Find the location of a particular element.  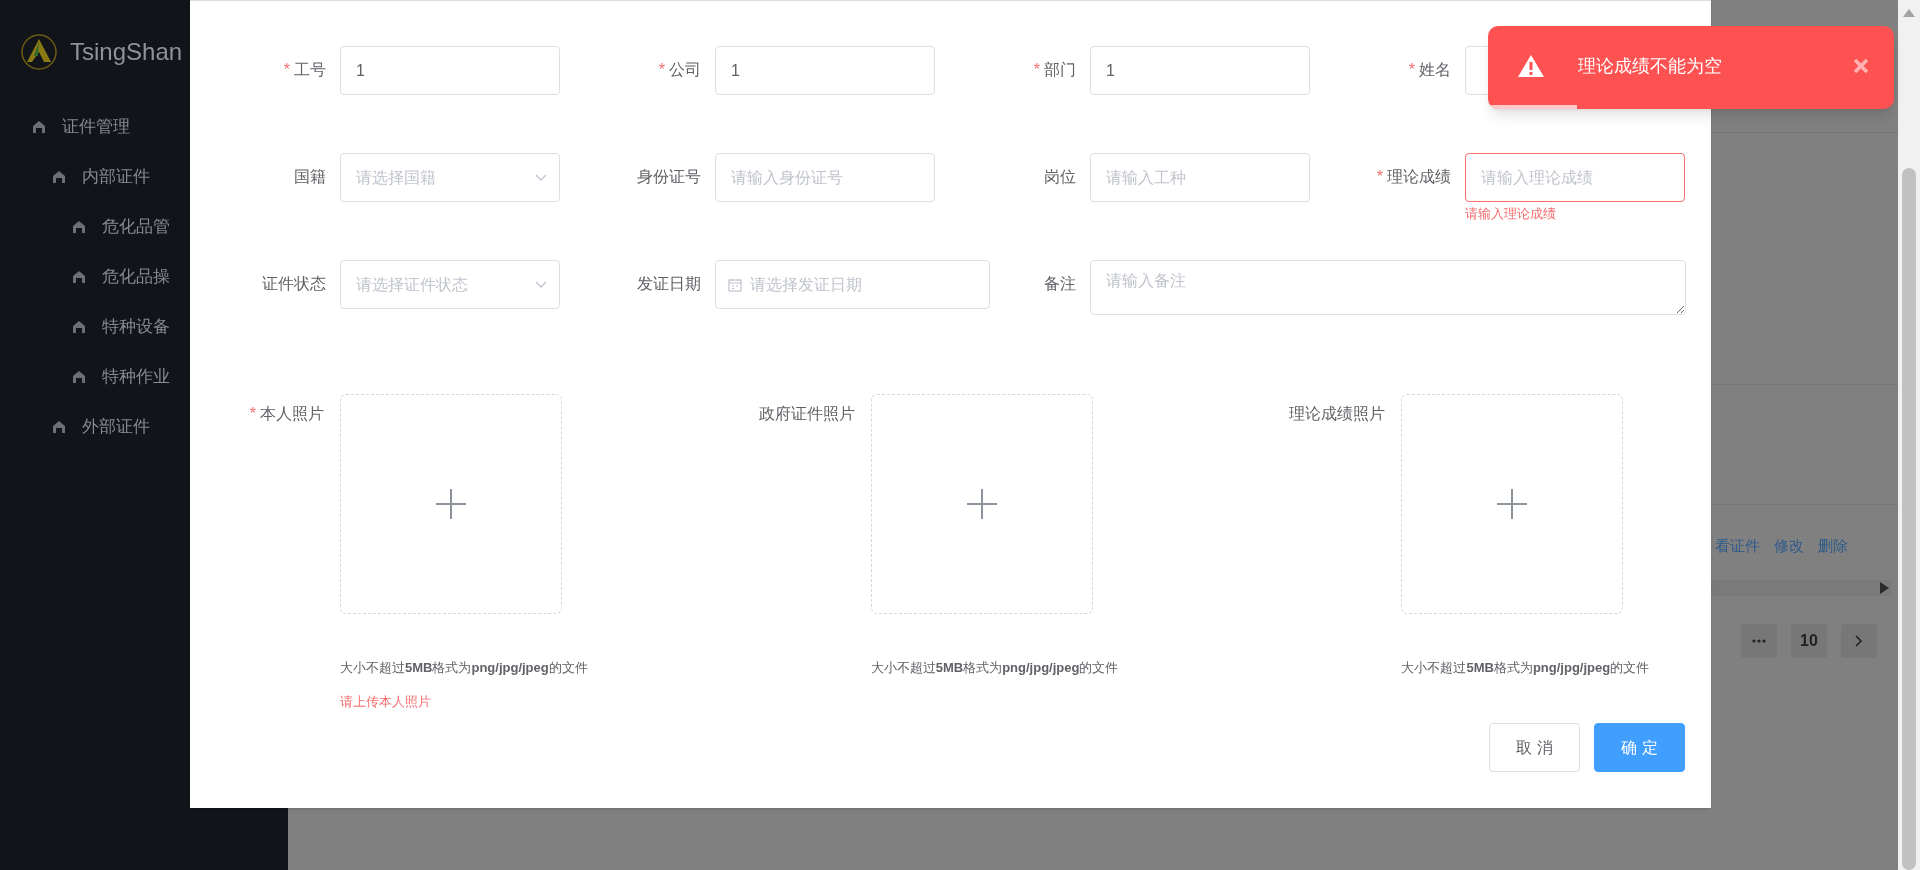

chevron-right-icon is located at coordinates (1859, 640).